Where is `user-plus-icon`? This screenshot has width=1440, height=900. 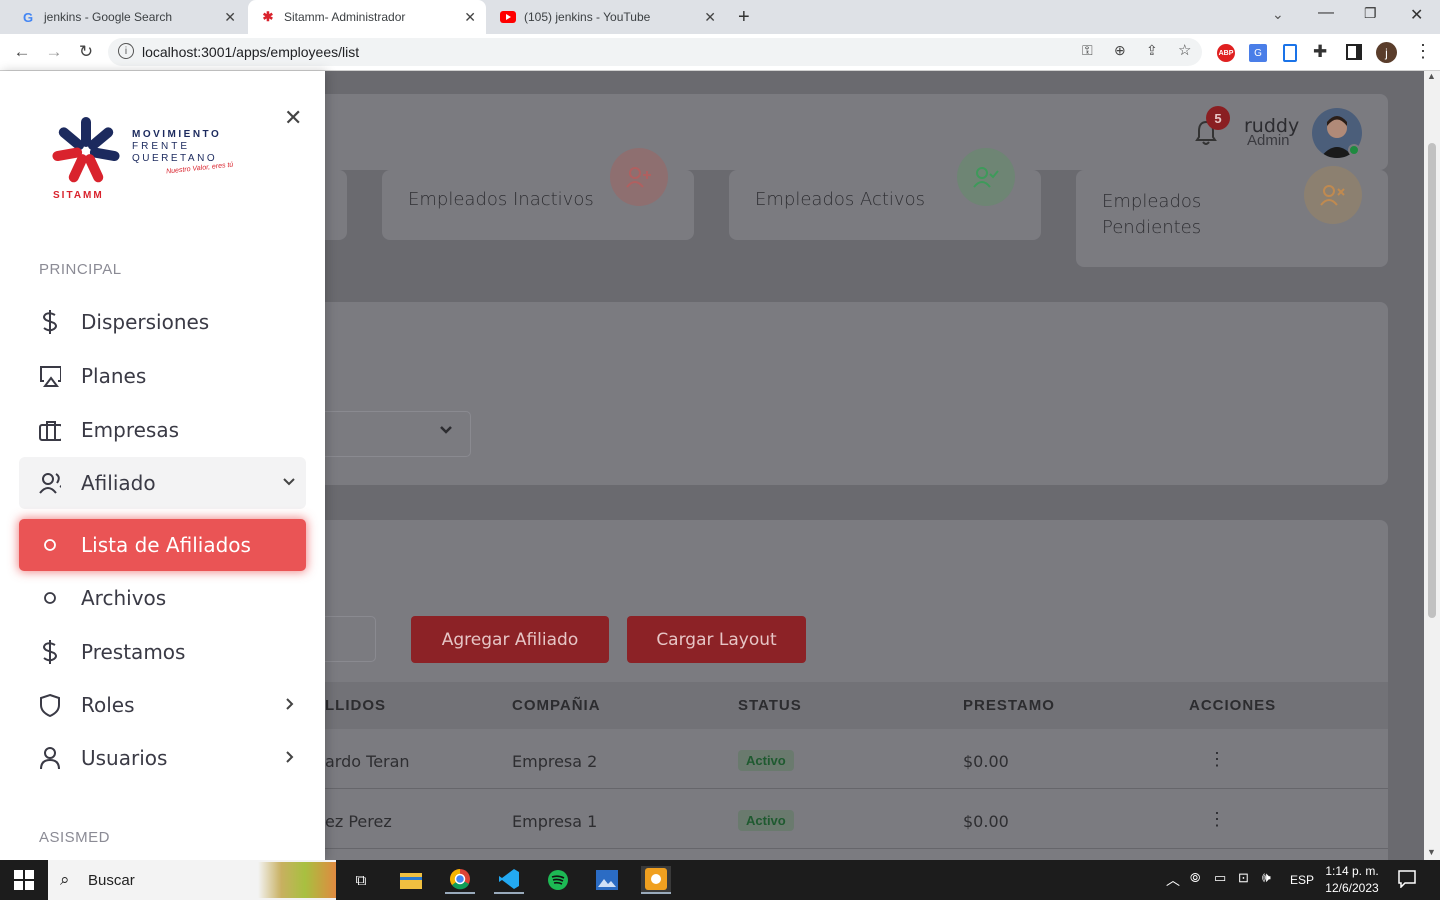
user-plus-icon is located at coordinates (639, 177).